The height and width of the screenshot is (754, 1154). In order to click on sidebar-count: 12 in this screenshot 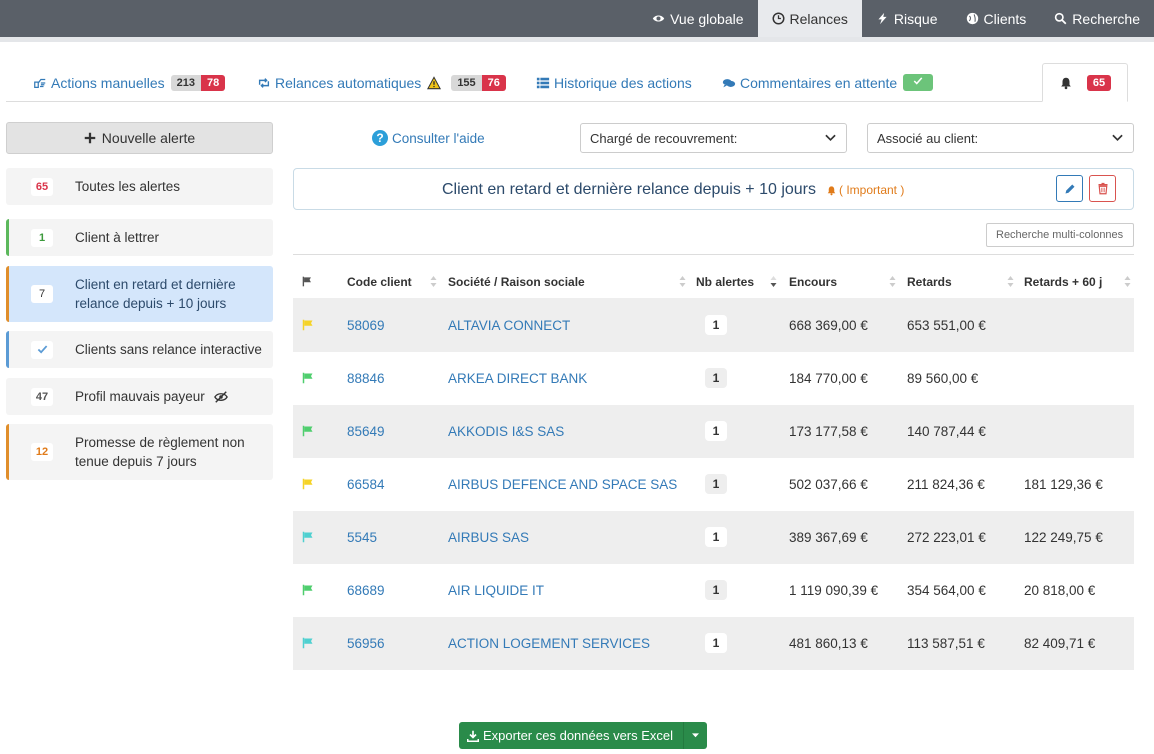, I will do `click(42, 452)`.